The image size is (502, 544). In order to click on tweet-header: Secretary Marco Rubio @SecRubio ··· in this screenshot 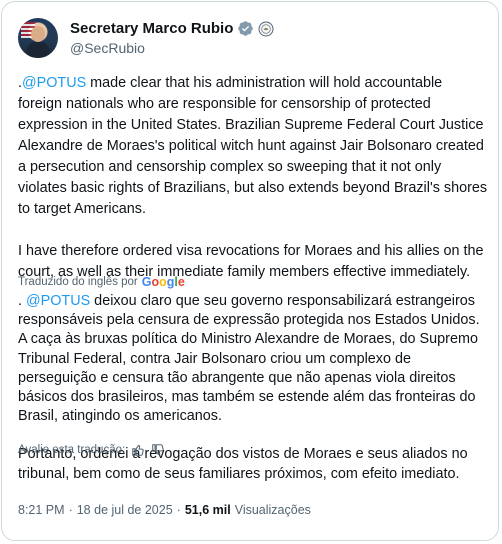, I will do `click(250, 40)`.